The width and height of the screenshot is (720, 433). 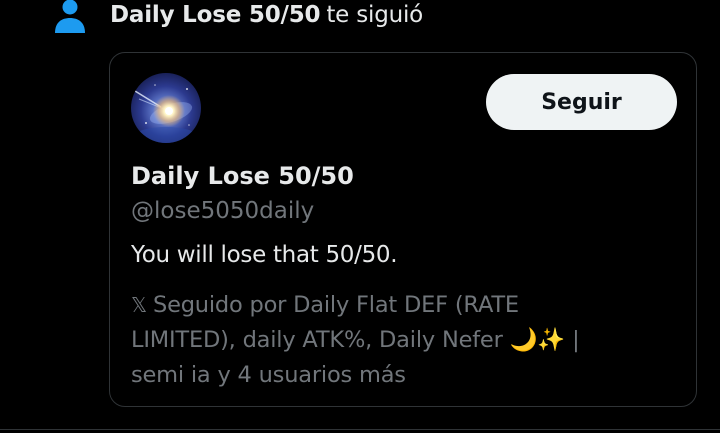 I want to click on profile-display-name: Daily Lose 50/50, so click(x=242, y=176).